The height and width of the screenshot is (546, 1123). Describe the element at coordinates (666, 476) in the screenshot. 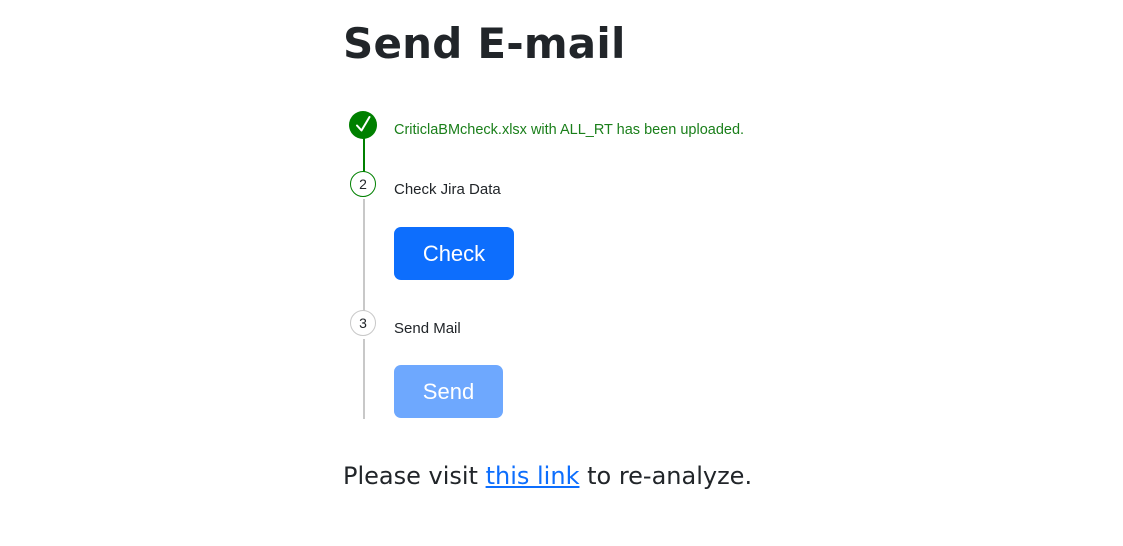

I see `reanalyze-suffix: to re-analyze.` at that location.